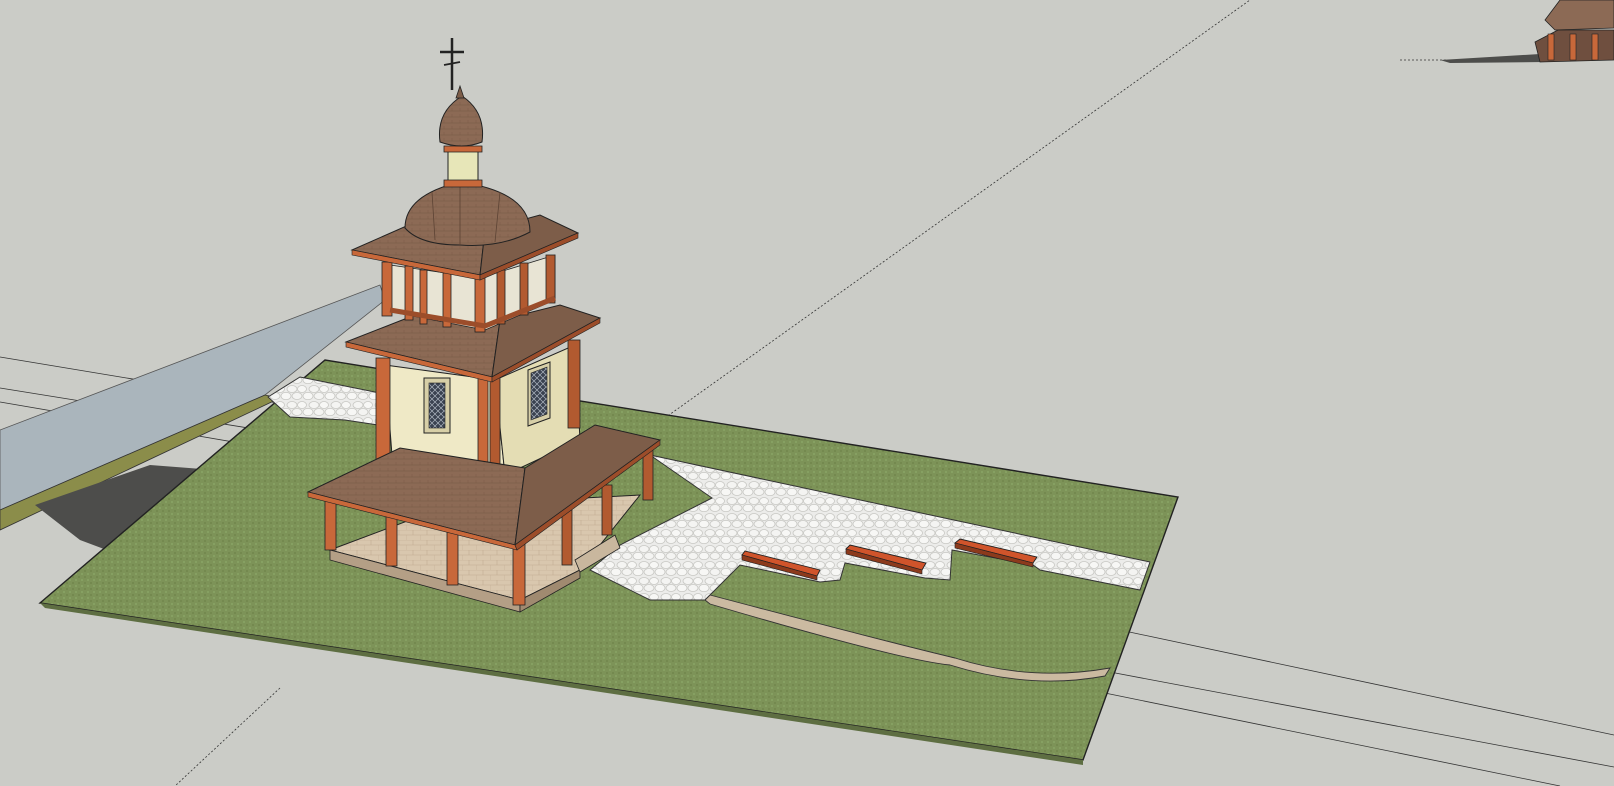 Image resolution: width=1614 pixels, height=786 pixels. What do you see at coordinates (461, 121) in the screenshot?
I see `onion-cupola` at bounding box center [461, 121].